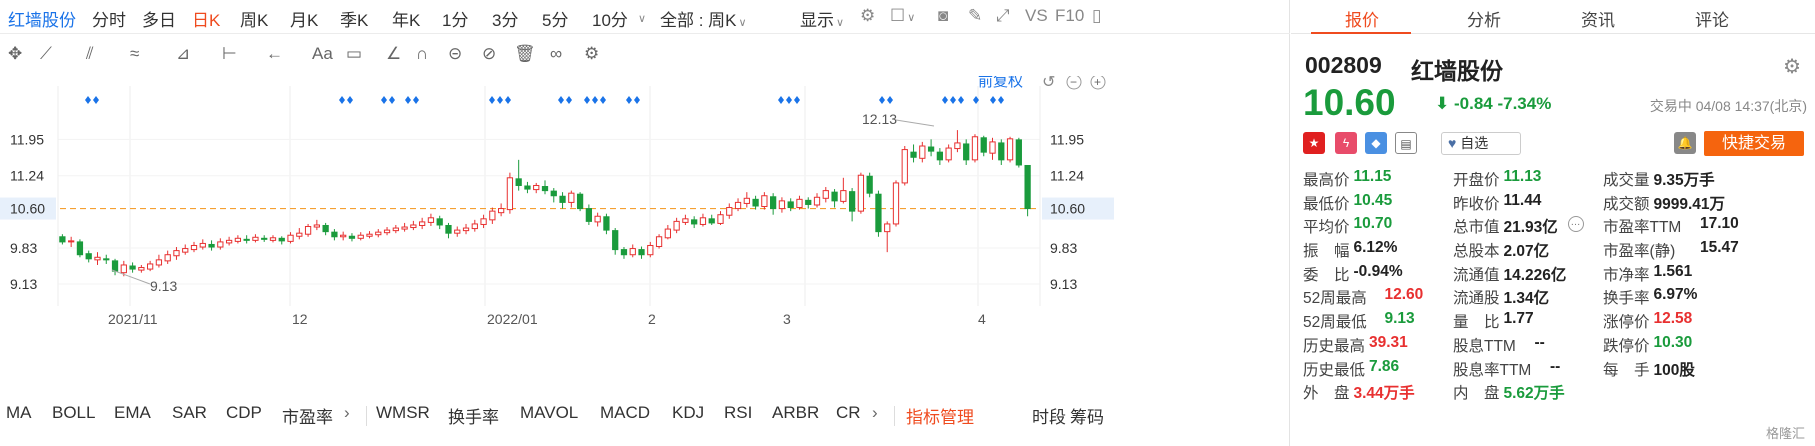 This screenshot has height=446, width=1815. What do you see at coordinates (455, 54) in the screenshot?
I see `lock-icon: ⊝` at bounding box center [455, 54].